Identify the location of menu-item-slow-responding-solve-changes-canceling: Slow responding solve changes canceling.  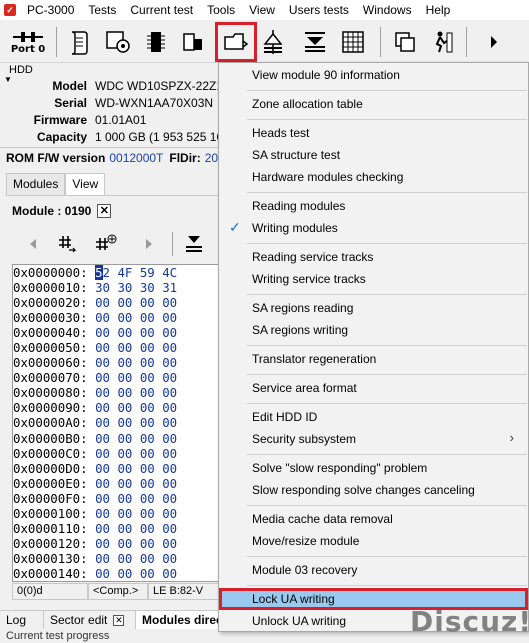
(373, 490).